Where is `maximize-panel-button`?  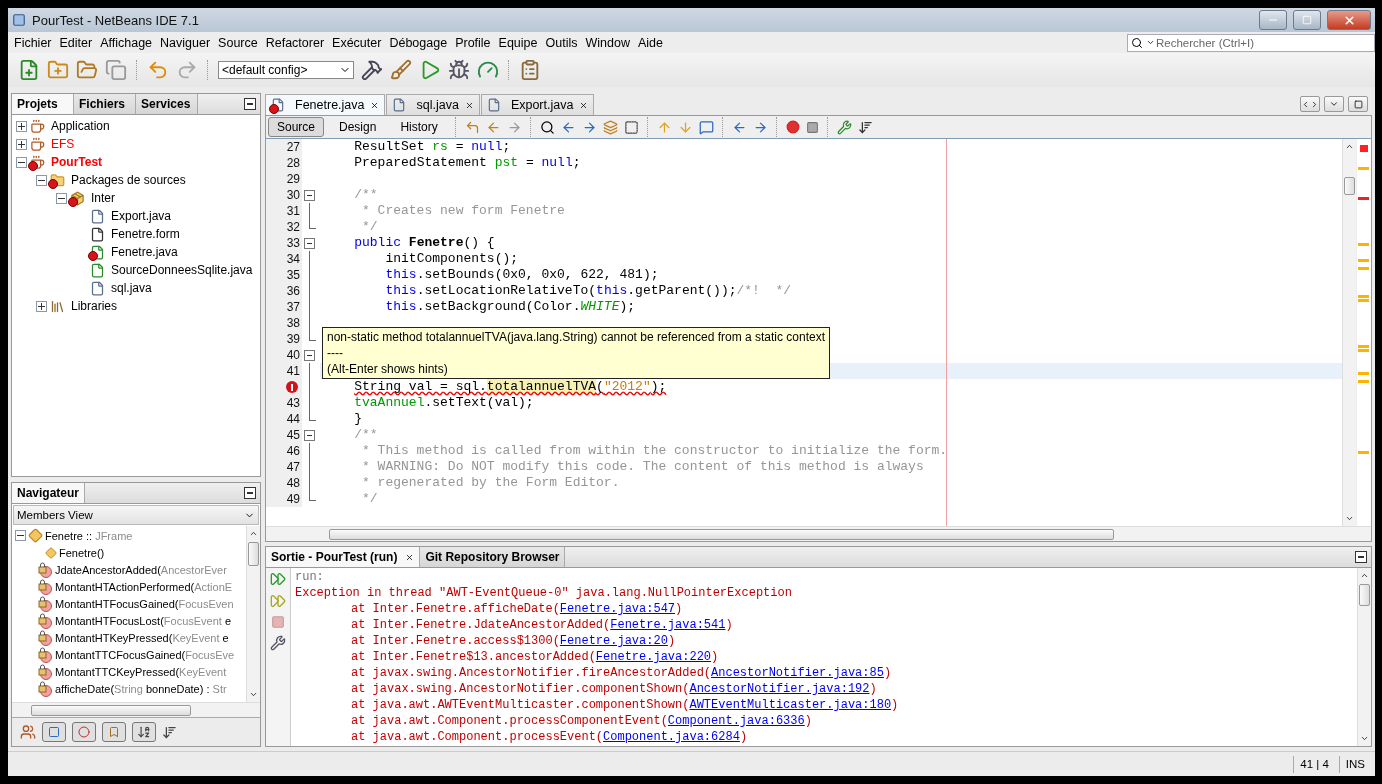
maximize-panel-button is located at coordinates (1358, 104).